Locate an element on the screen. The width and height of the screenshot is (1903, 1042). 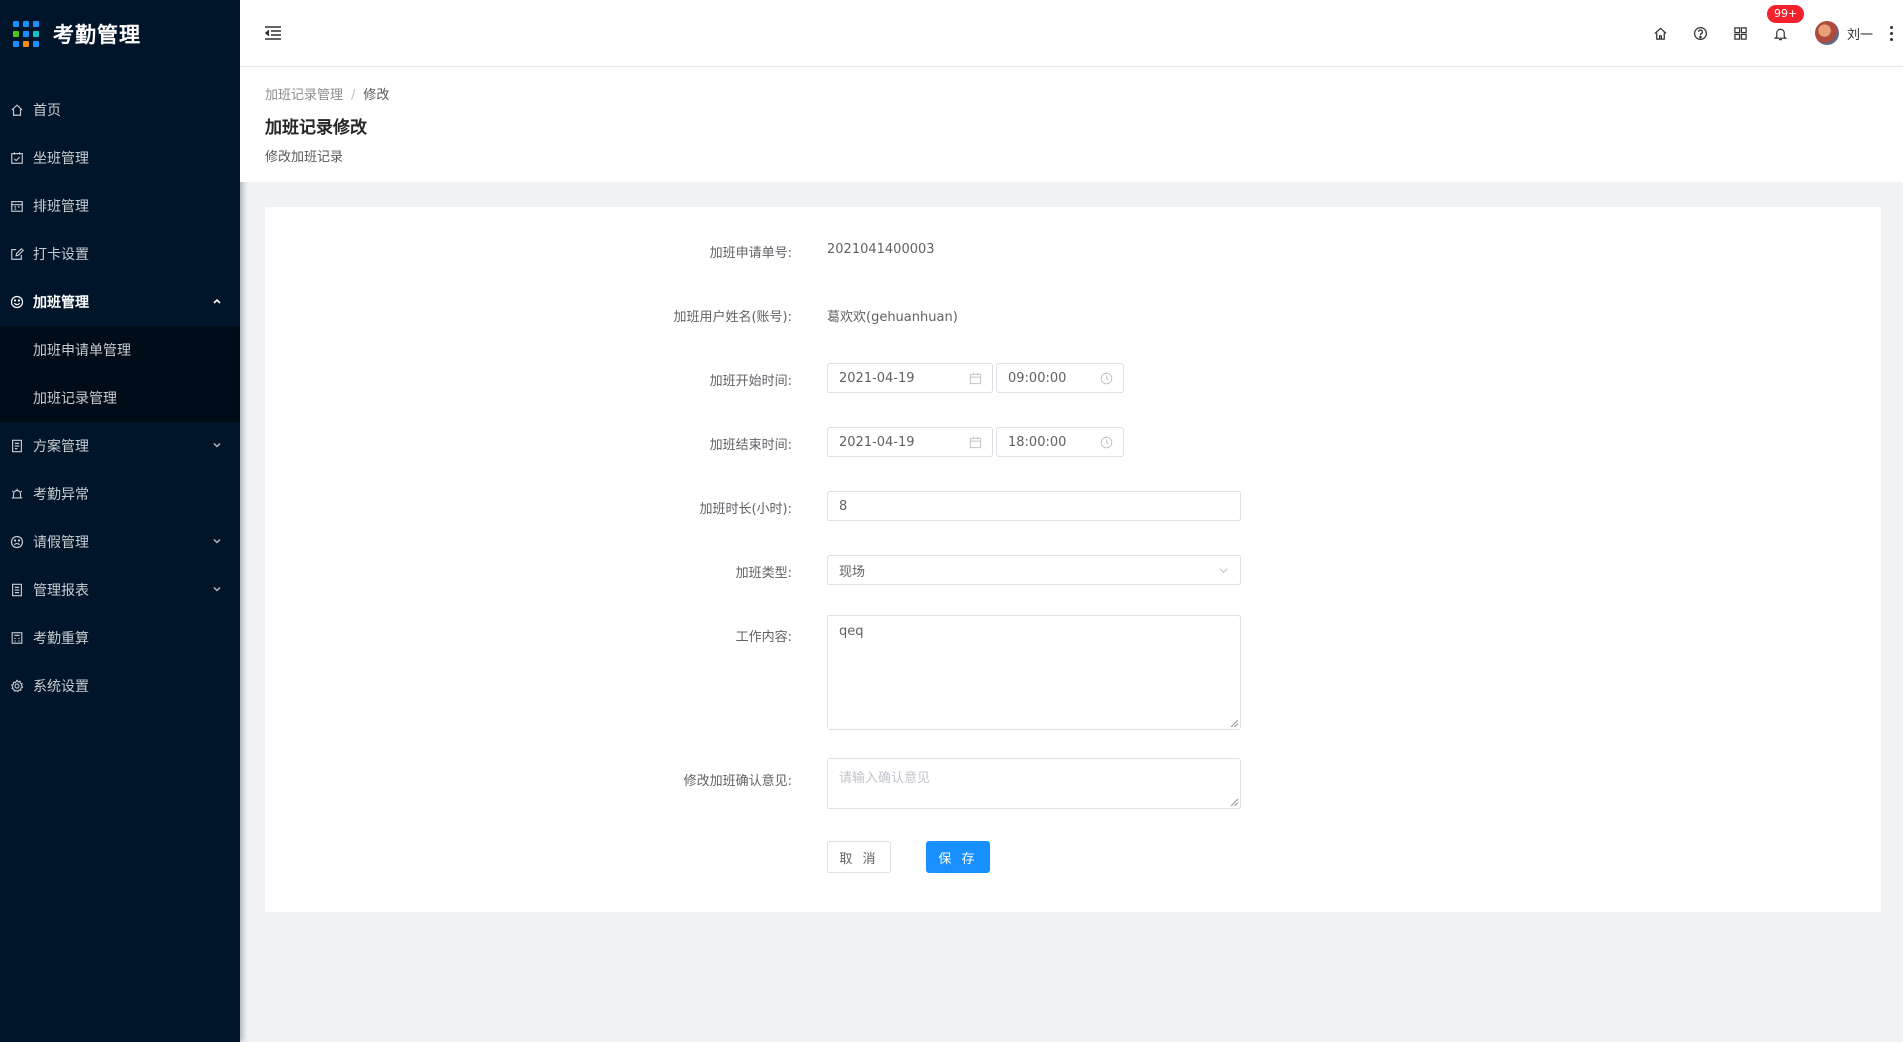
file-icon is located at coordinates (17, 446).